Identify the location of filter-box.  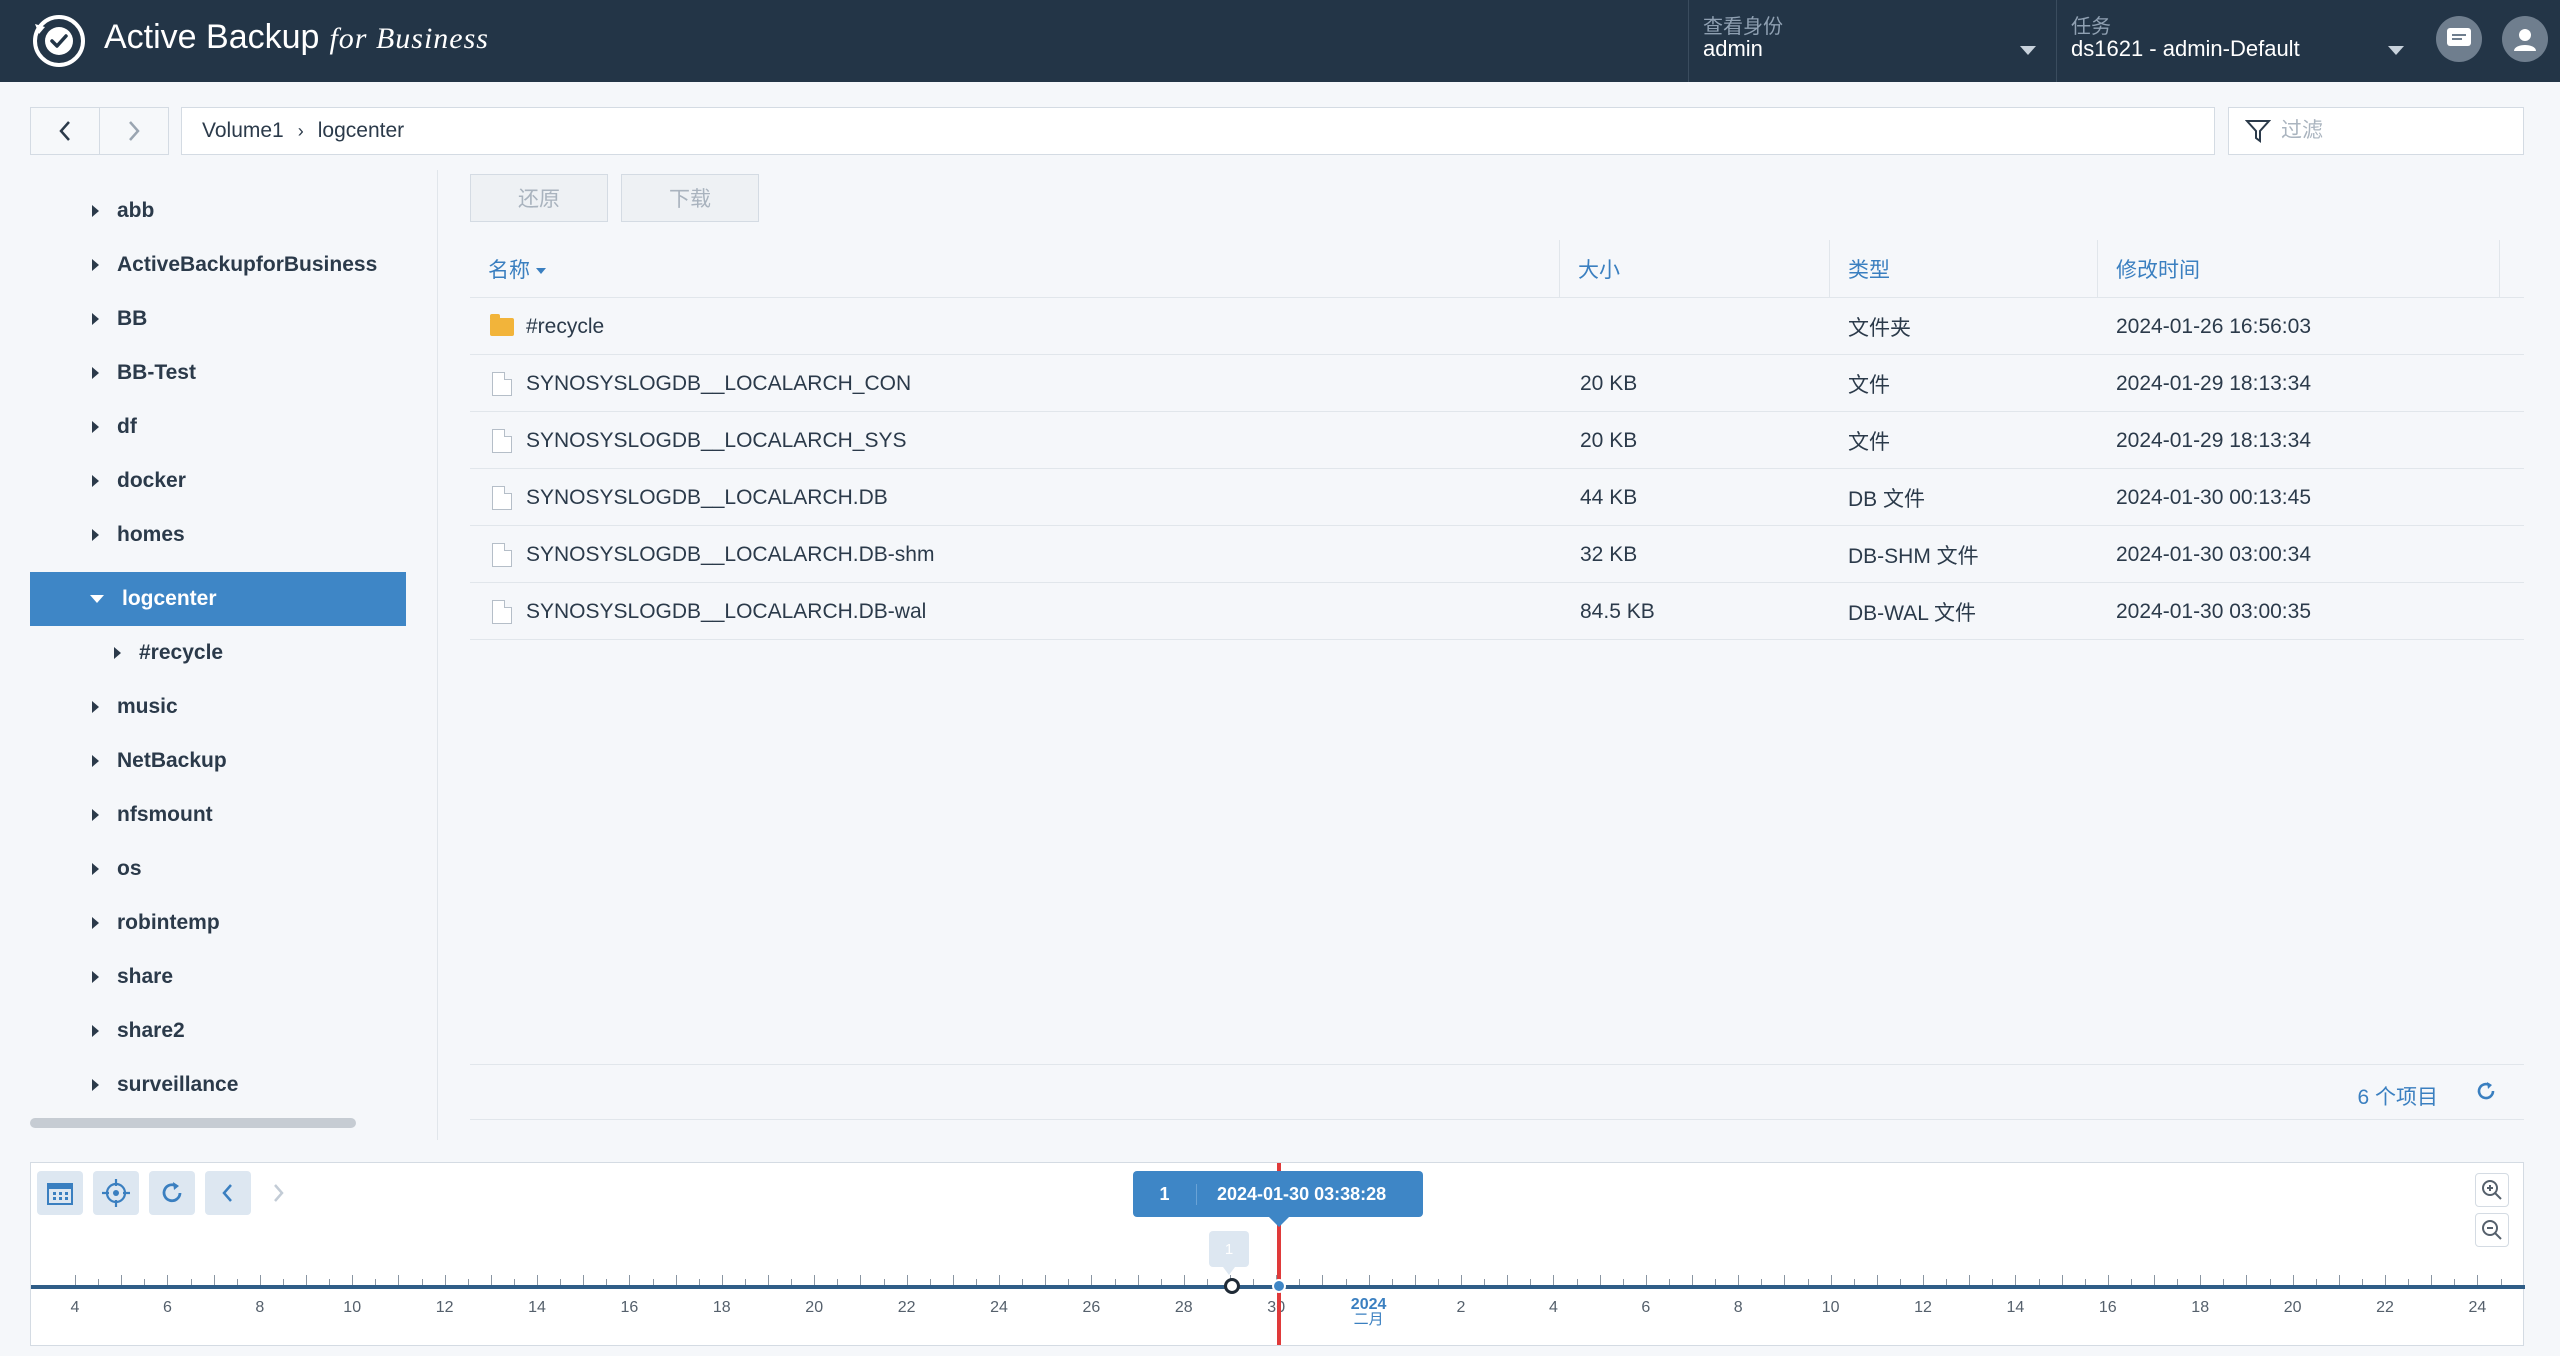
(2376, 131).